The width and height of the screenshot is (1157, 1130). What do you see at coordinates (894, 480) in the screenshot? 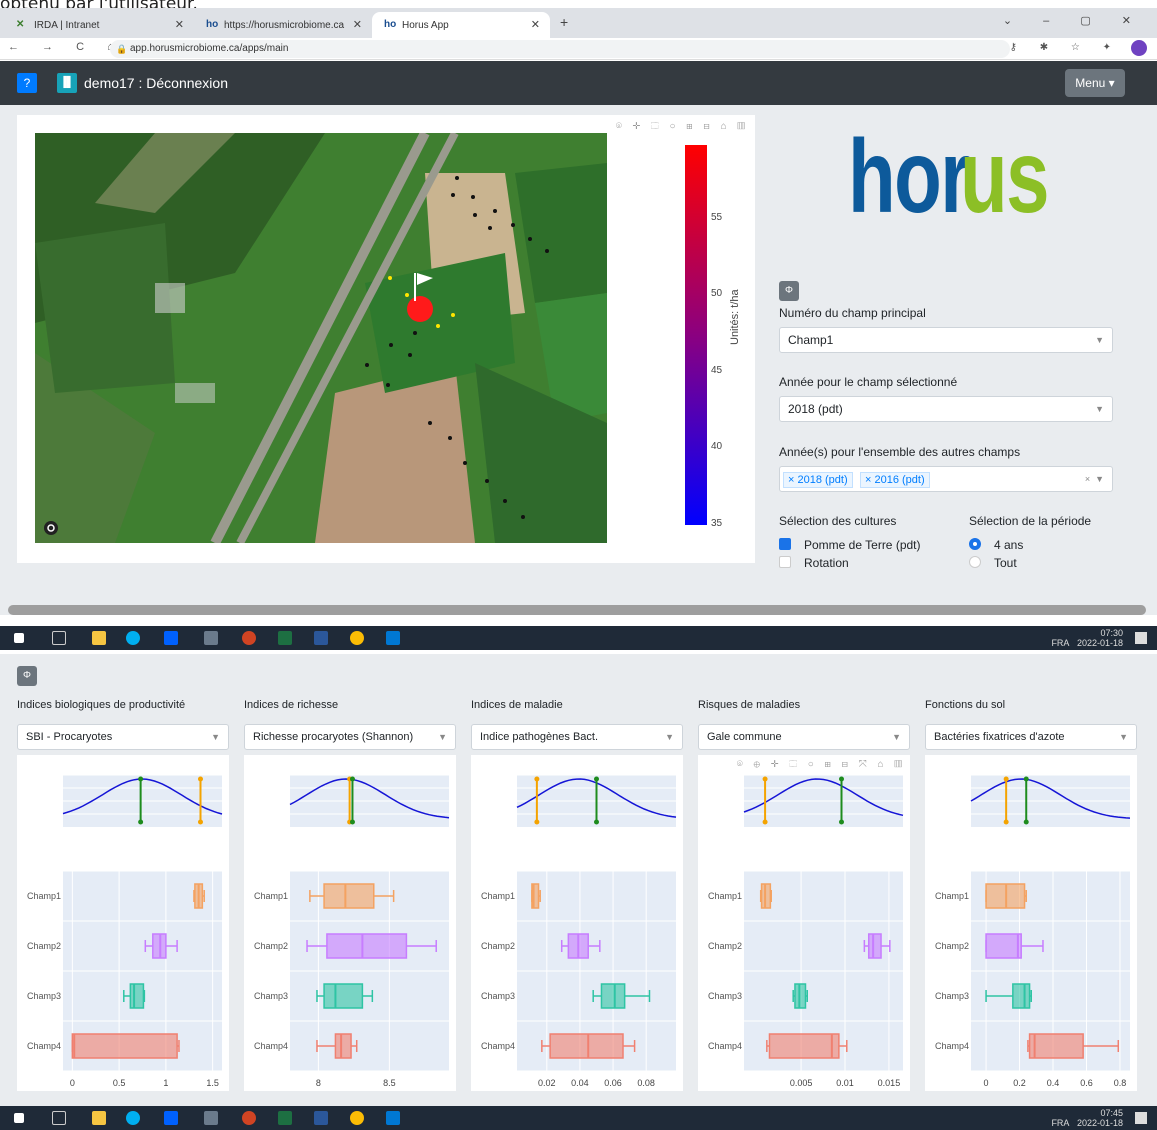
I see `year-tag: × 2016 (pdt)` at bounding box center [894, 480].